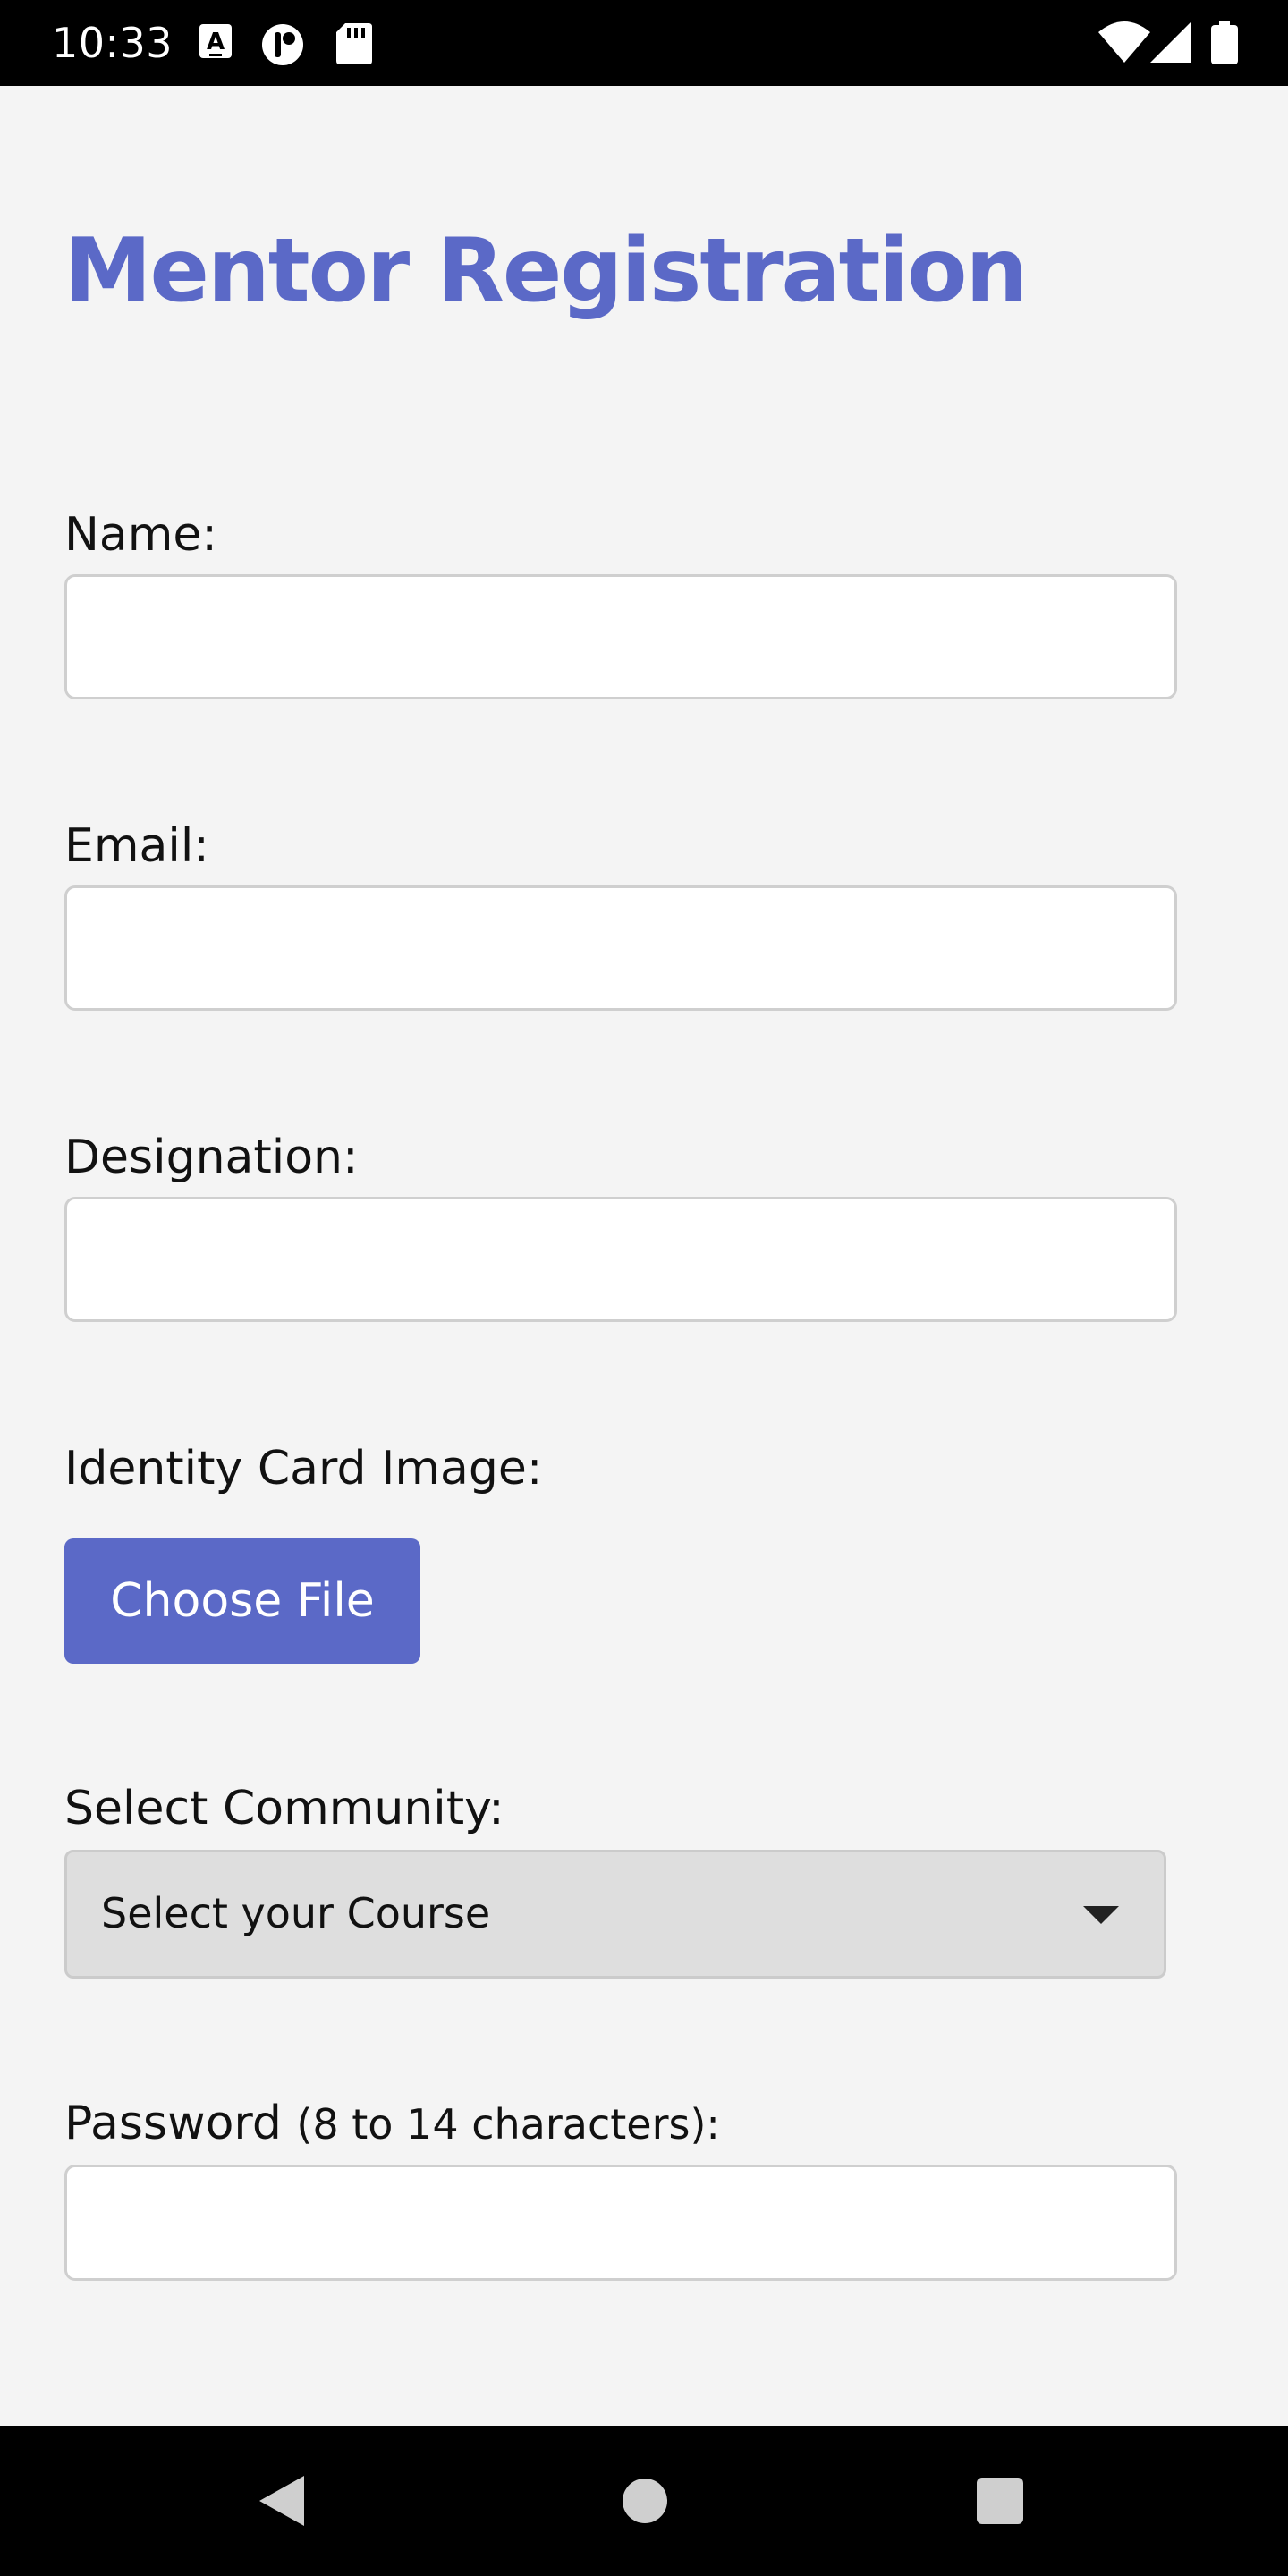 The width and height of the screenshot is (1288, 2576). What do you see at coordinates (211, 1157) in the screenshot?
I see `designation-label: Designation:` at bounding box center [211, 1157].